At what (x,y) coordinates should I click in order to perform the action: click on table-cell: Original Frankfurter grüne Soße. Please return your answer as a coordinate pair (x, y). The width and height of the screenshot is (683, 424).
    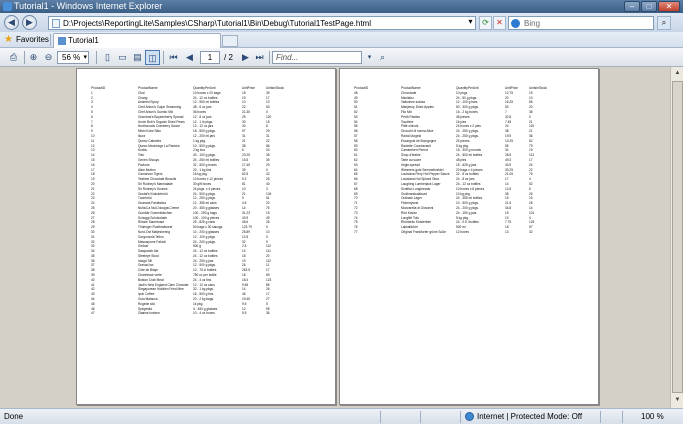
    Looking at the image, I should click on (423, 231).